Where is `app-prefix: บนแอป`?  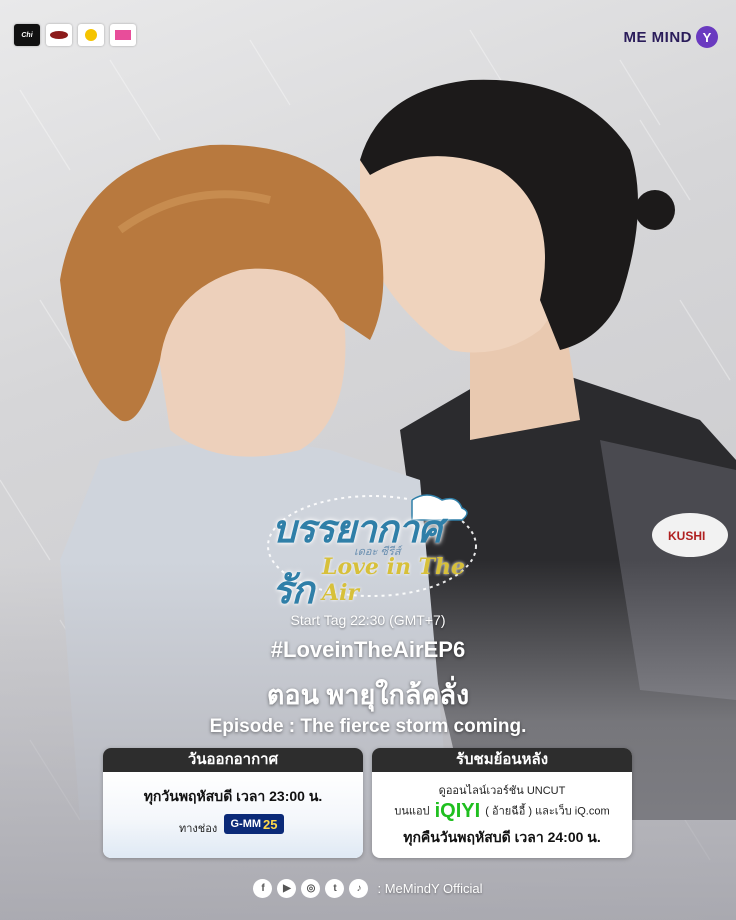
app-prefix: บนแอป is located at coordinates (412, 811).